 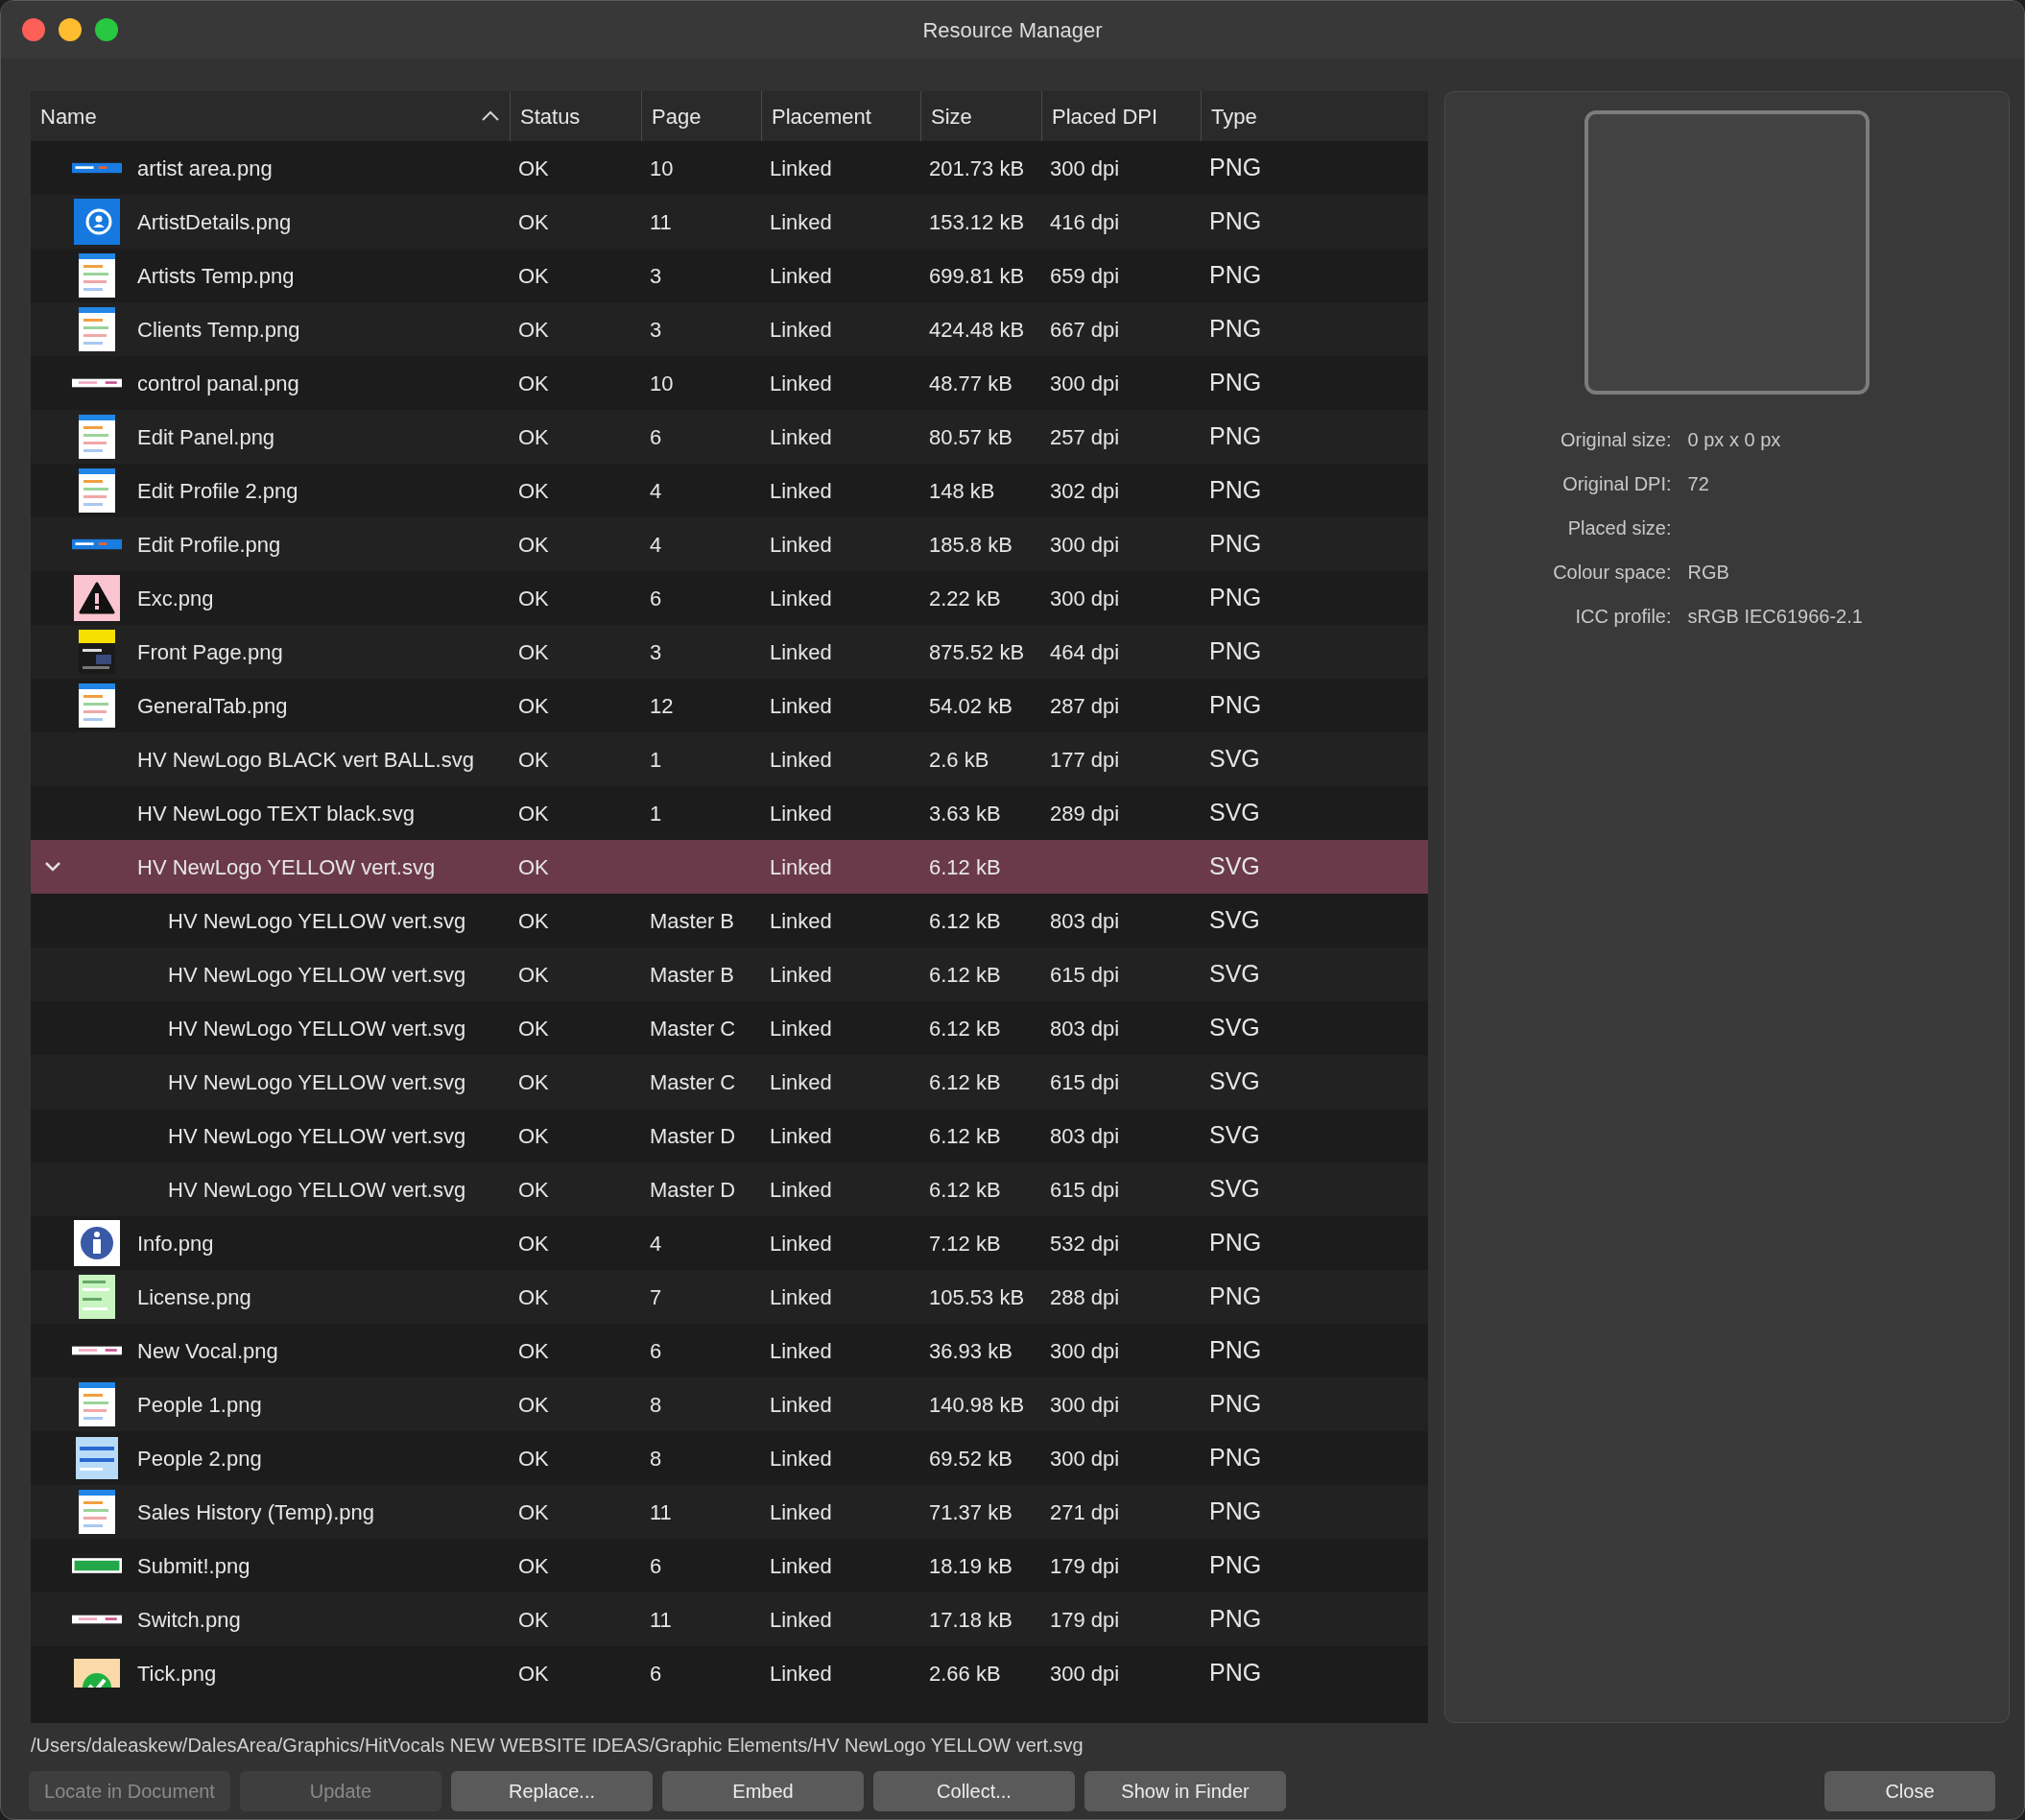 What do you see at coordinates (962, 491) in the screenshot?
I see `size-text: 148 kB` at bounding box center [962, 491].